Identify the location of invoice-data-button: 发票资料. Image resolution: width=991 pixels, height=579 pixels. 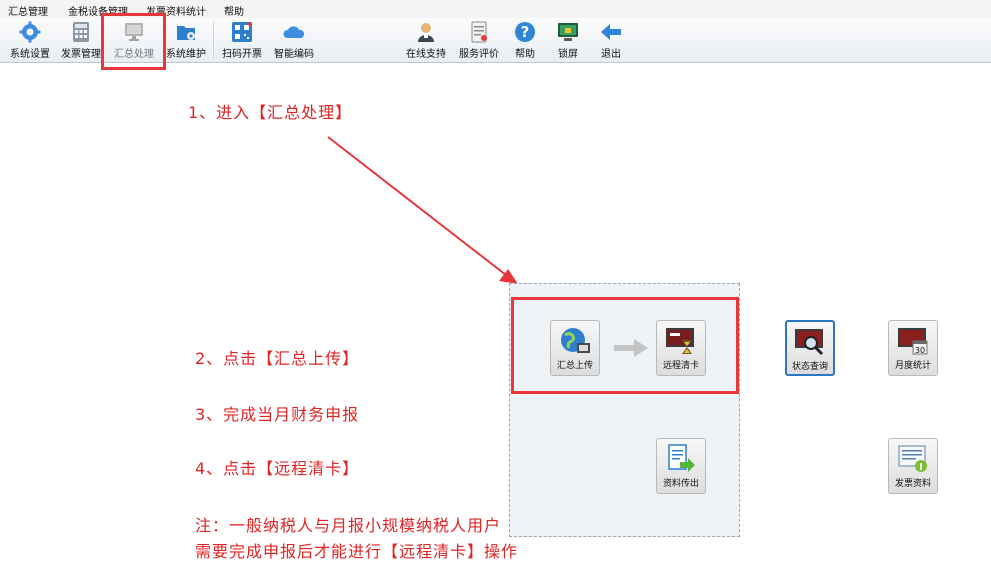
(913, 466).